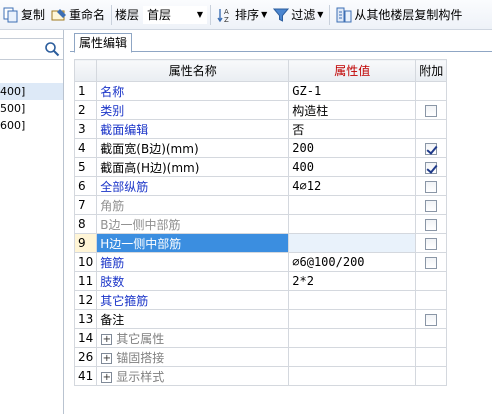 The image size is (492, 414). I want to click on copy-from-other-floor-button: 从其他楼层复制构件, so click(399, 15).